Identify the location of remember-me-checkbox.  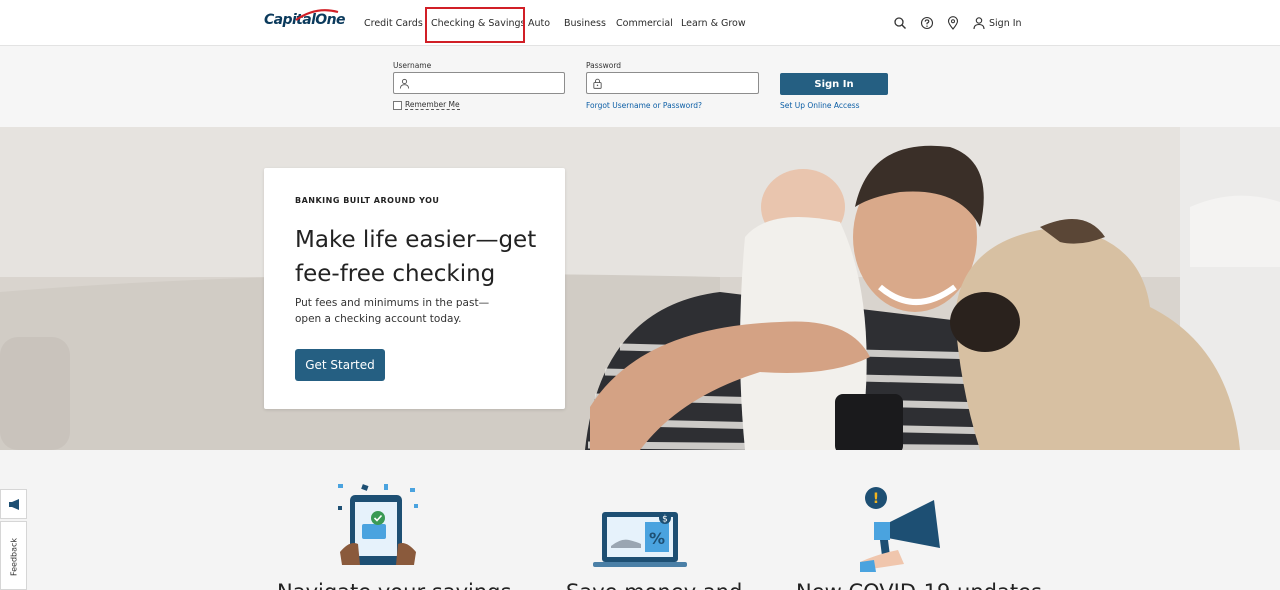
(397, 105).